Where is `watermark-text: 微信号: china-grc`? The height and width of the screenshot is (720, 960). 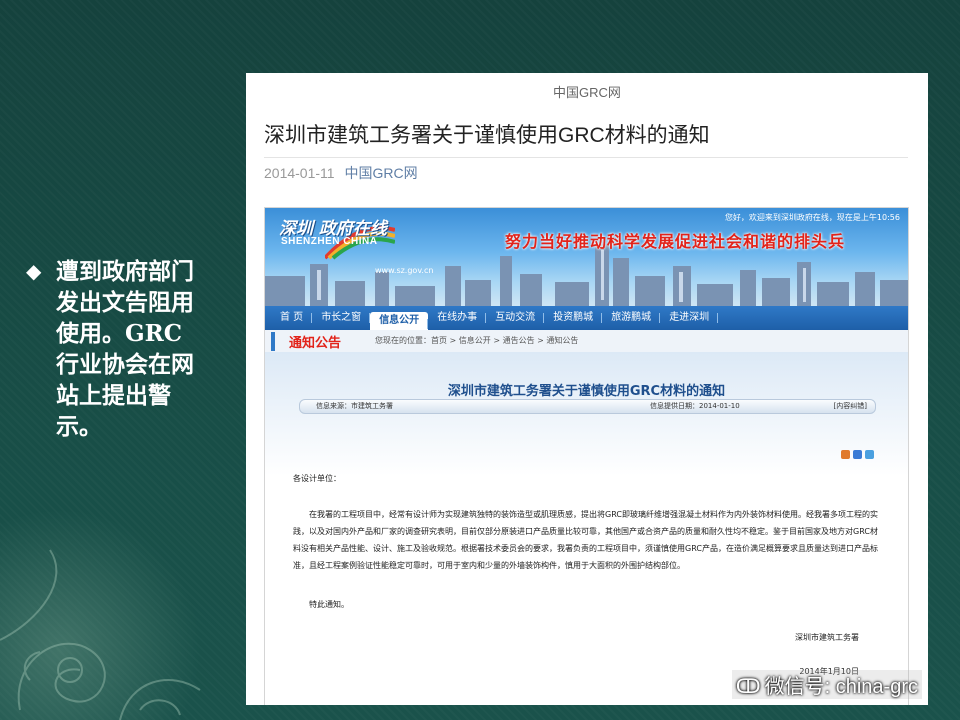 watermark-text: 微信号: china-grc is located at coordinates (841, 687).